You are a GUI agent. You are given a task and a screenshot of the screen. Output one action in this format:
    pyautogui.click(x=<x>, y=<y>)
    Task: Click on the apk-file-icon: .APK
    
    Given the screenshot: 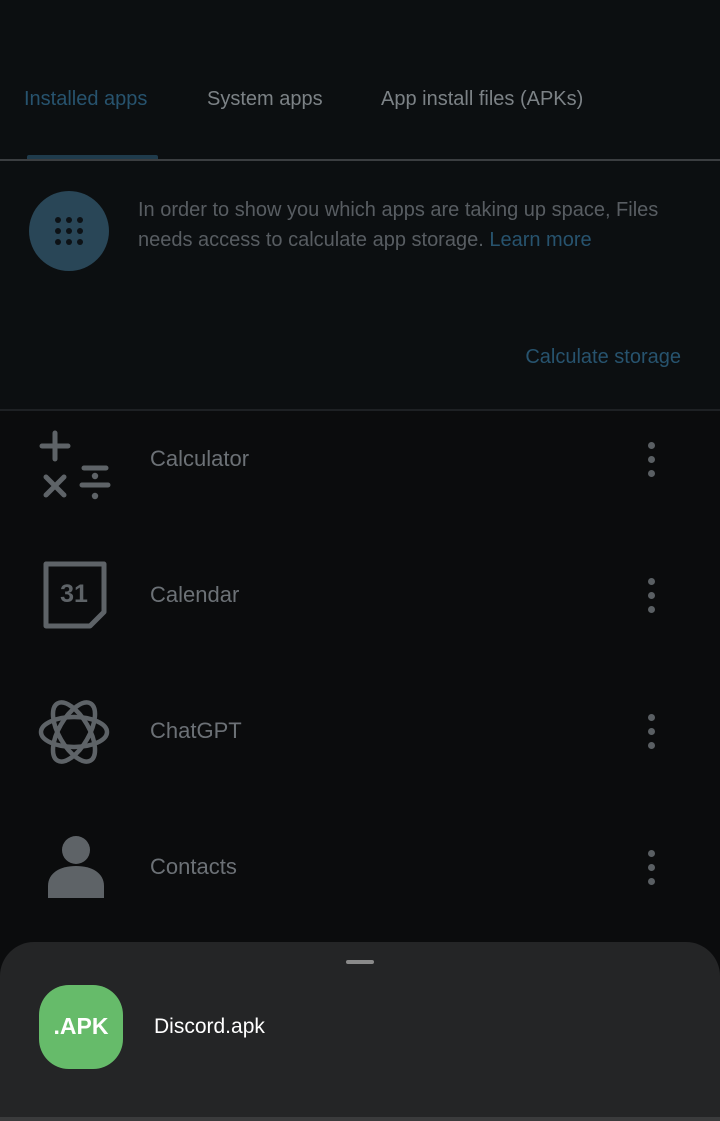 What is the action you would take?
    pyautogui.click(x=81, y=1027)
    